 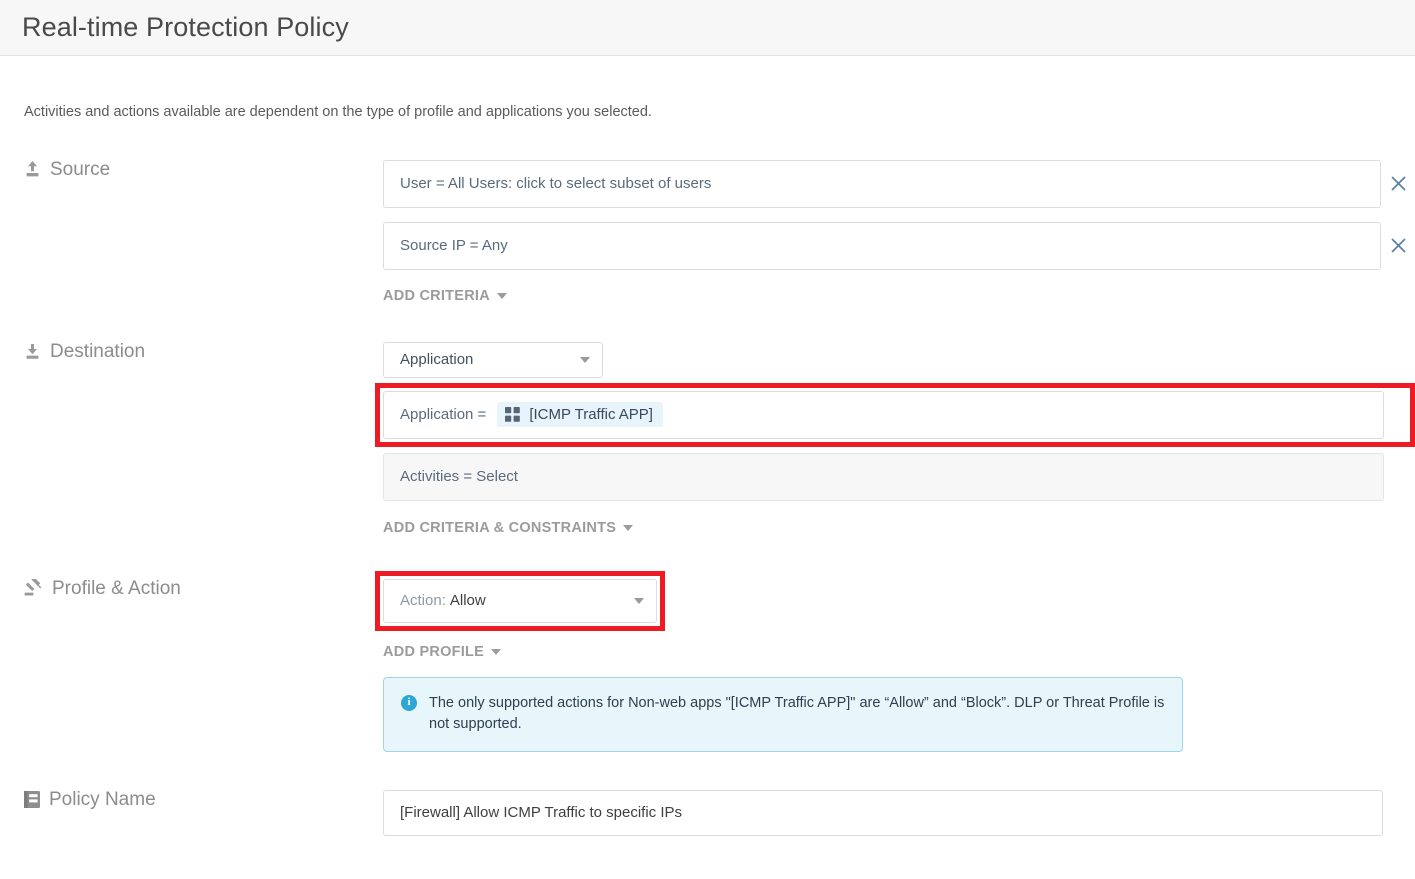 I want to click on add-criteria-button: ADD CRITERIA, so click(x=445, y=296).